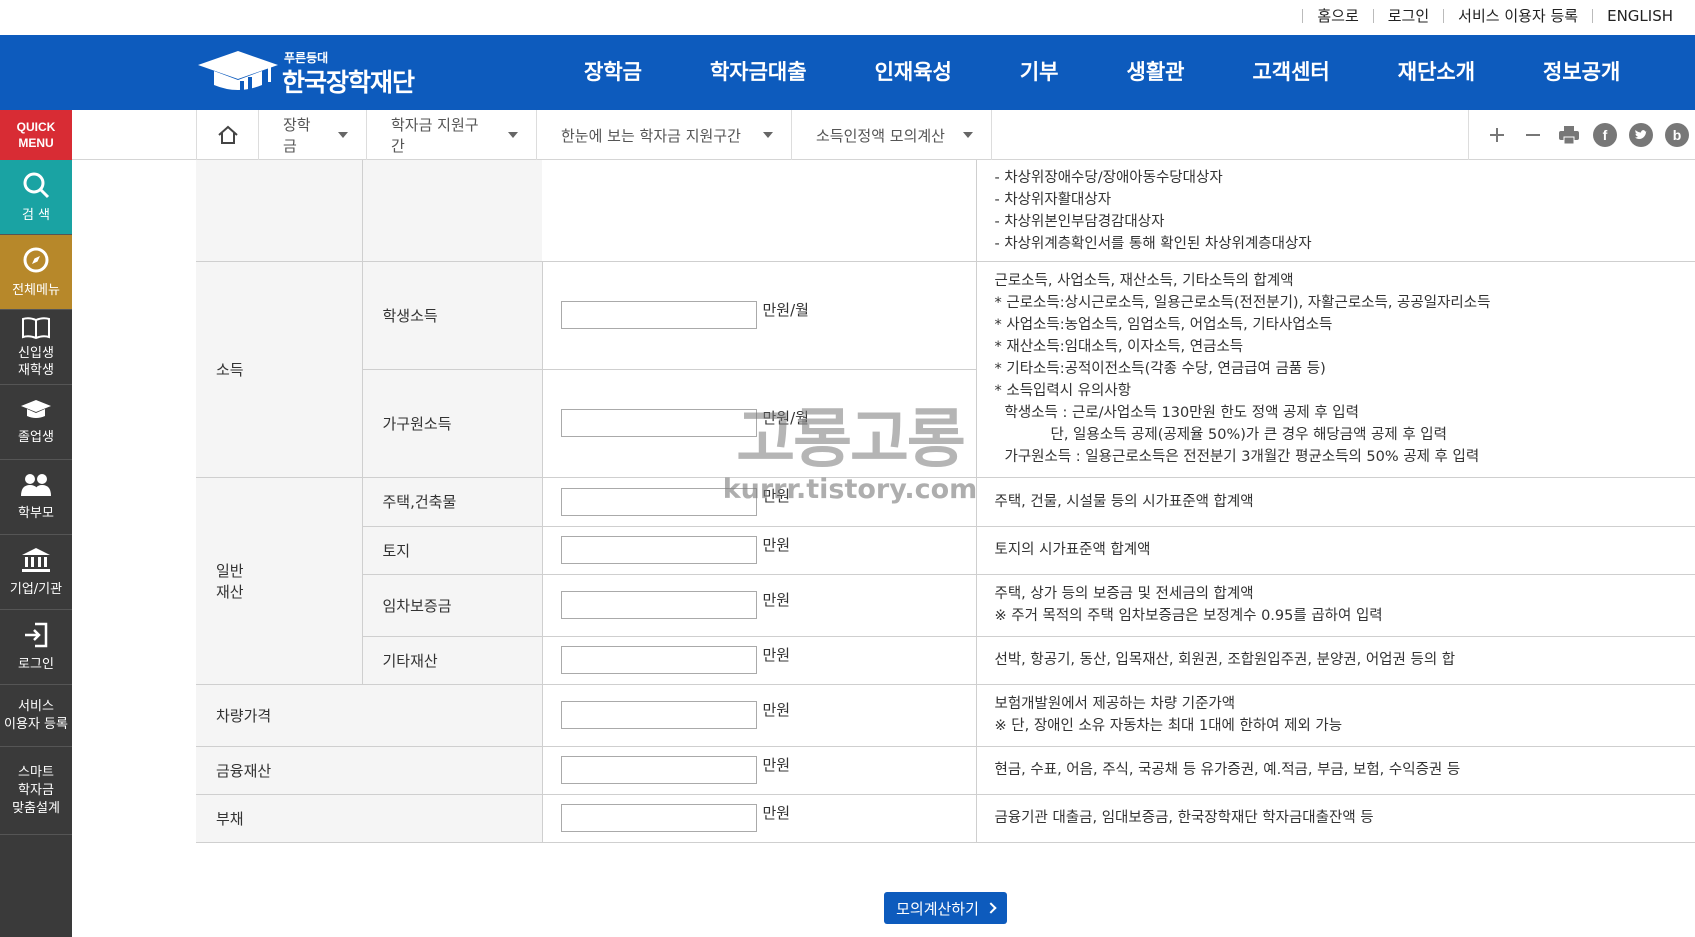  I want to click on menu-disclosure: 정보공개, so click(1581, 72).